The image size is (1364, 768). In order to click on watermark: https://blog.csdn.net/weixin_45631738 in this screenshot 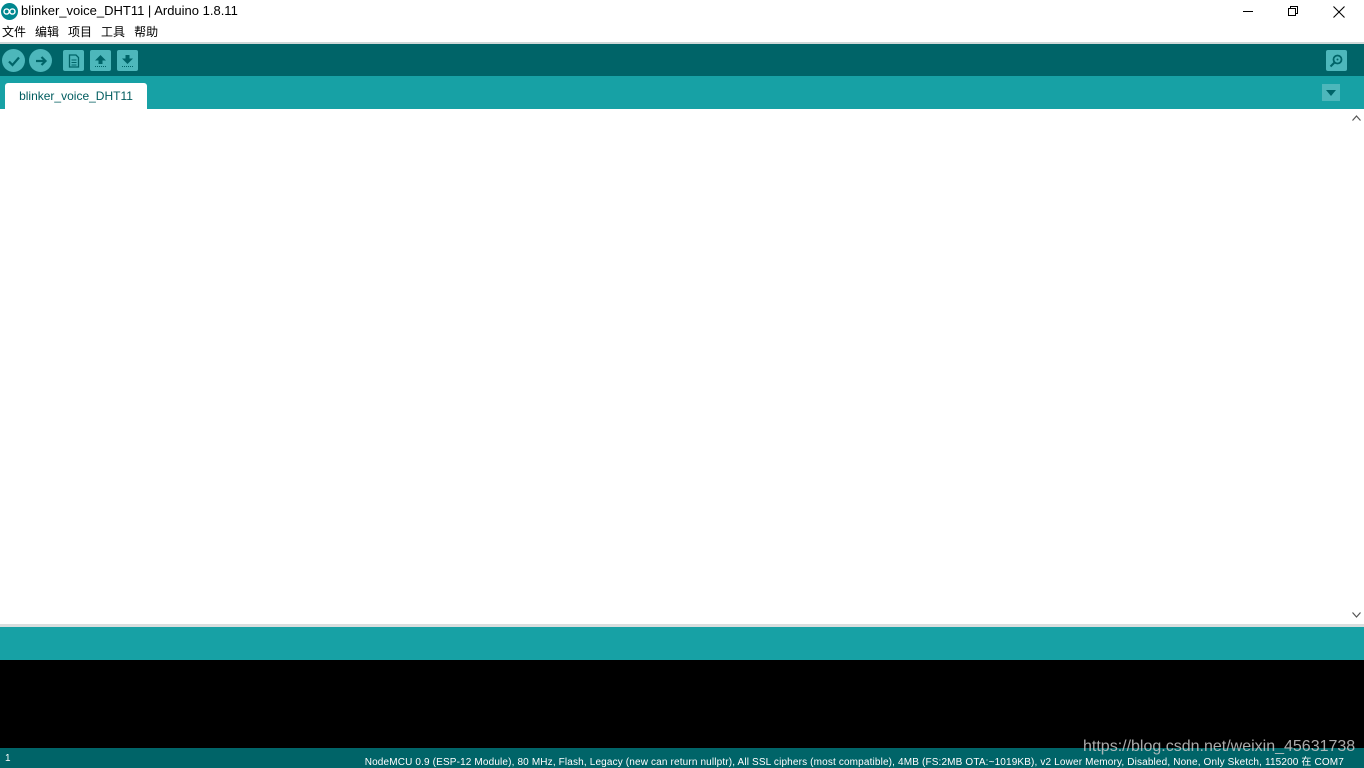, I will do `click(1219, 746)`.